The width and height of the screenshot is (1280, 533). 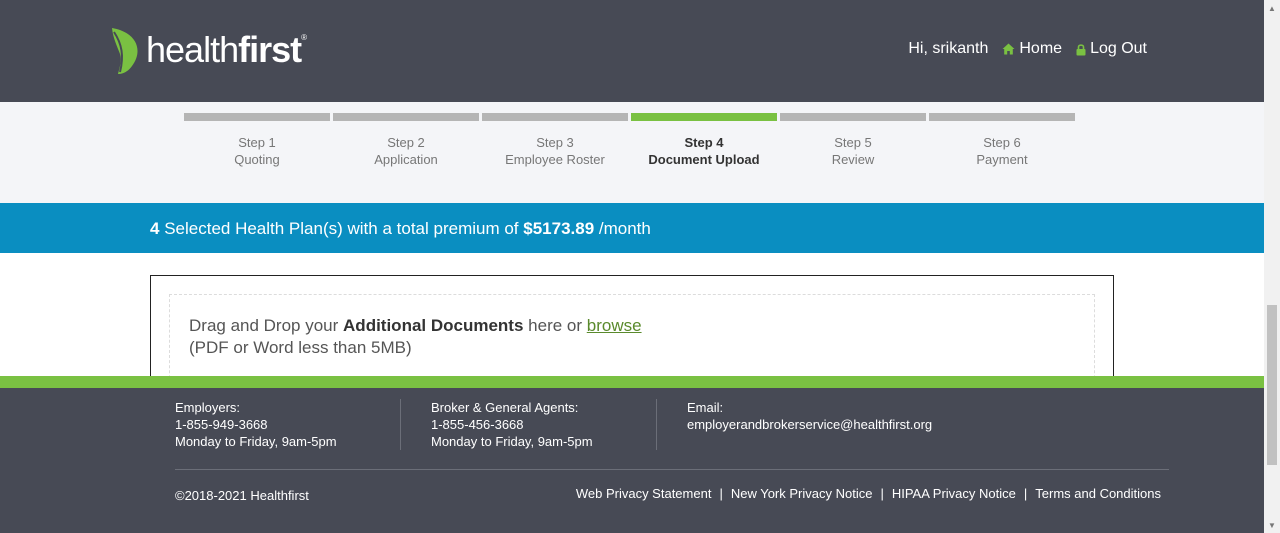 What do you see at coordinates (644, 493) in the screenshot?
I see `footer-link-web-privacy: Web Privacy Statement` at bounding box center [644, 493].